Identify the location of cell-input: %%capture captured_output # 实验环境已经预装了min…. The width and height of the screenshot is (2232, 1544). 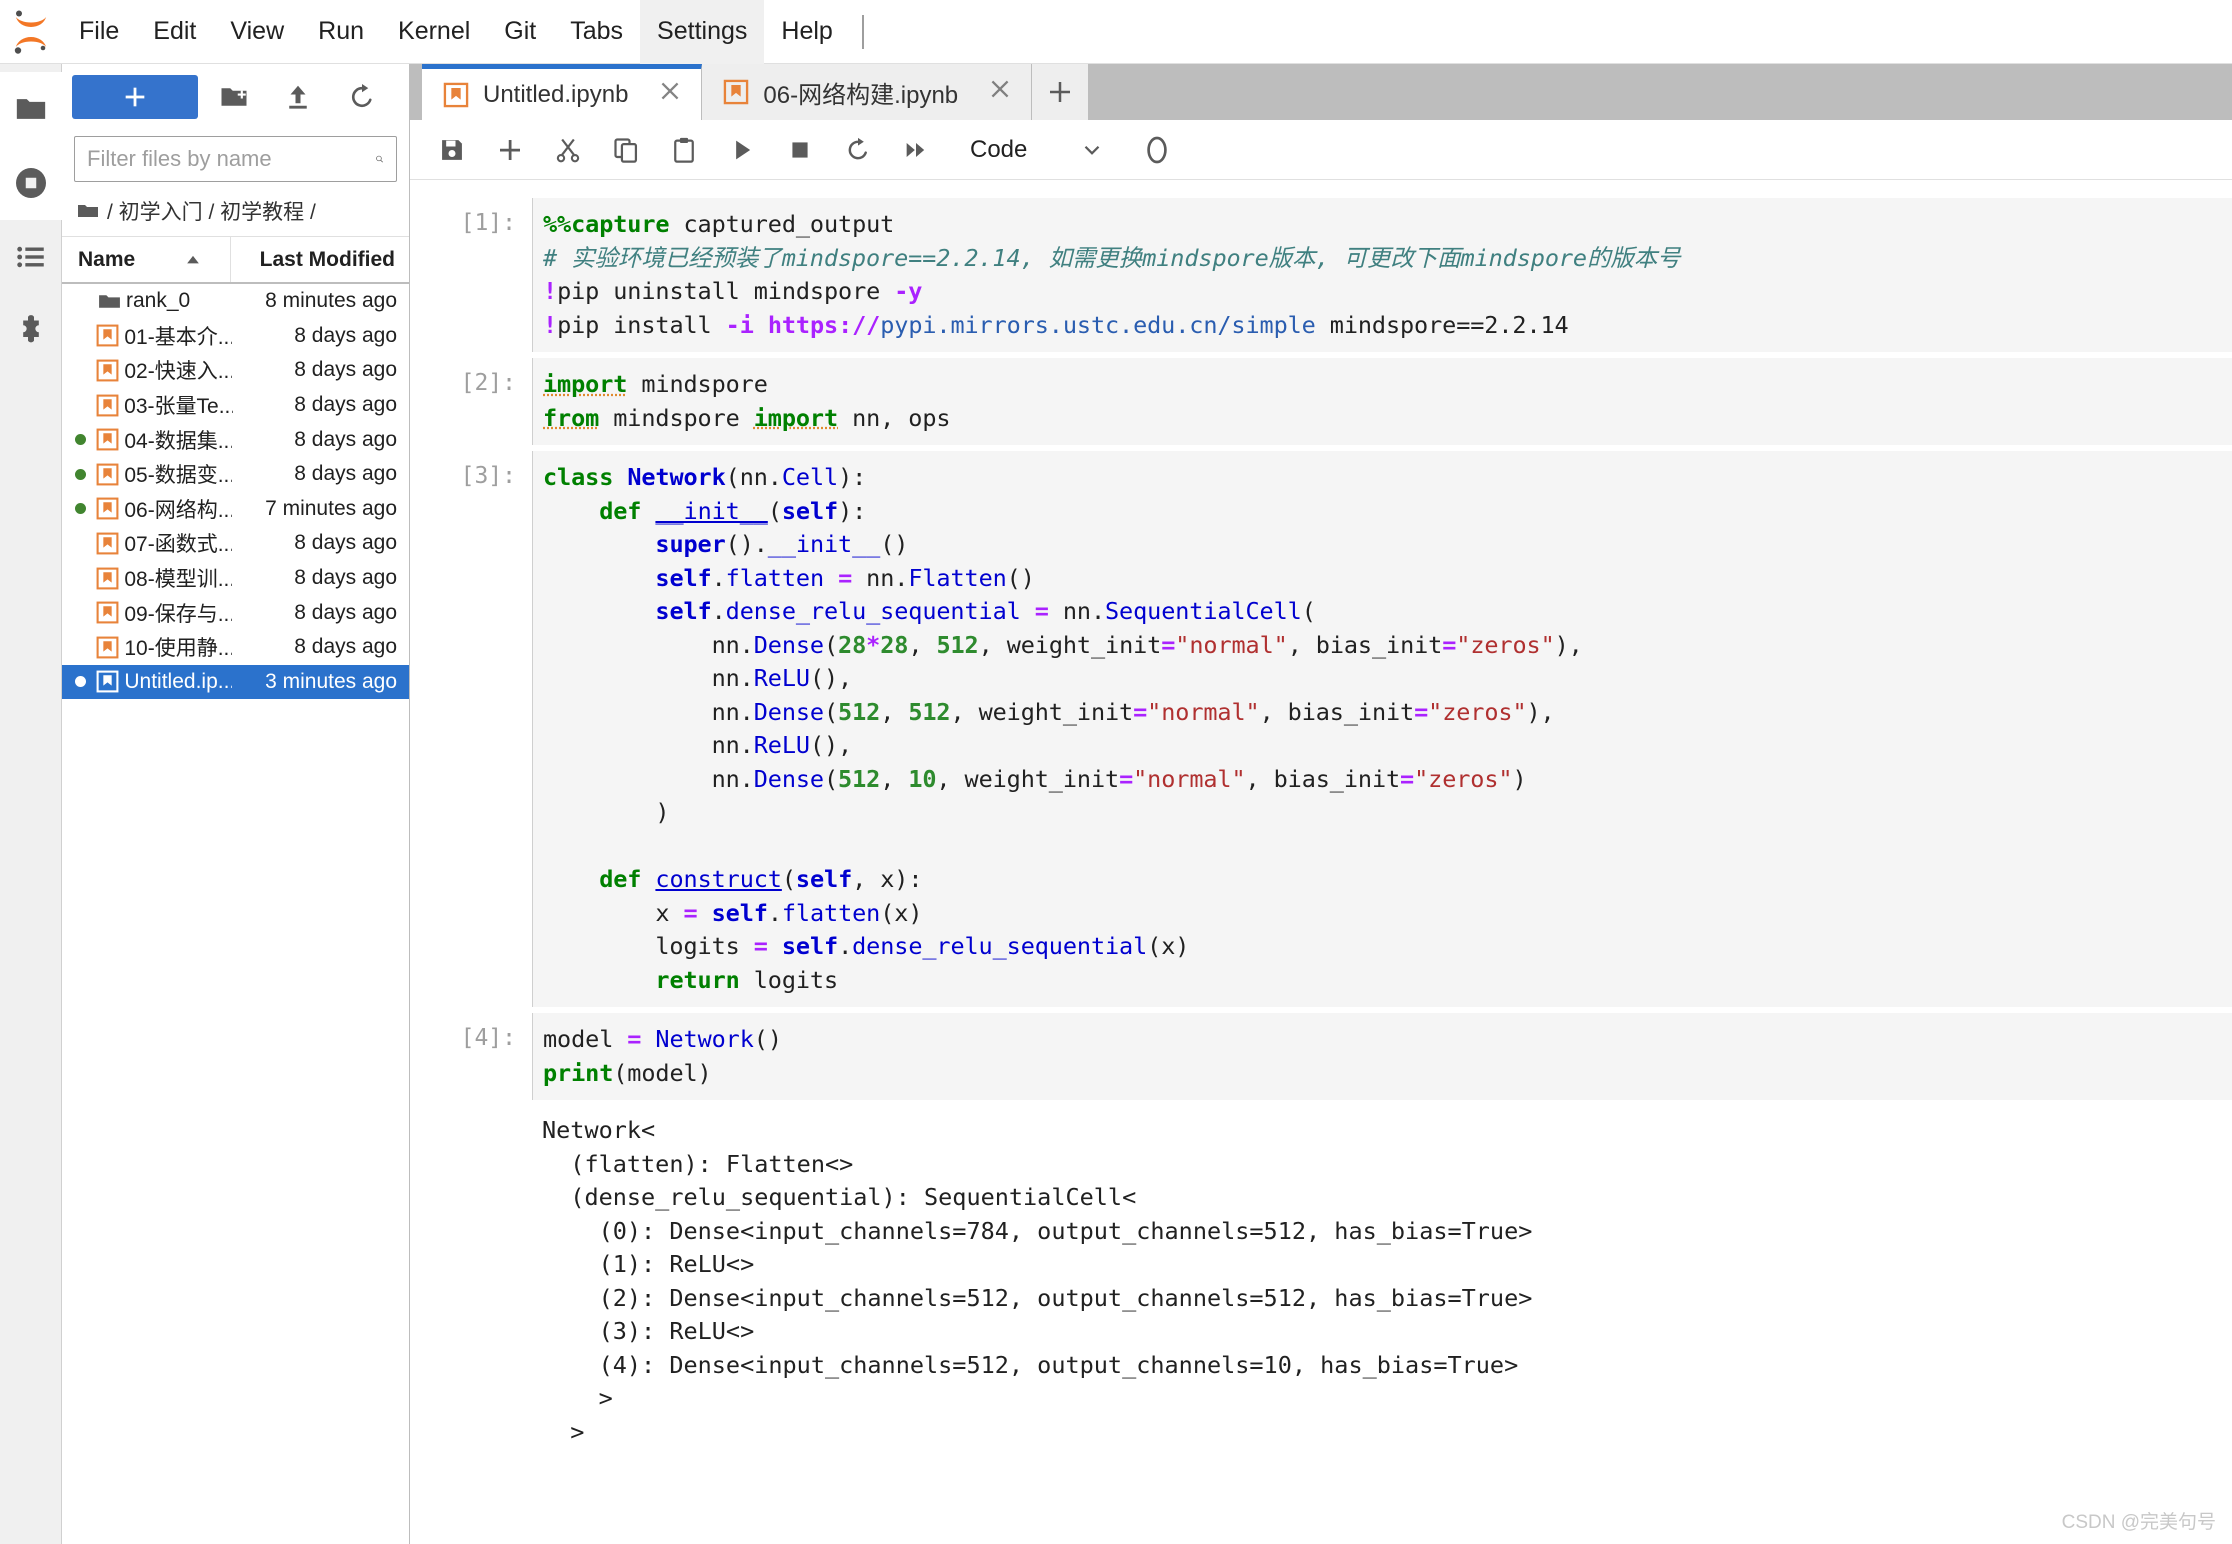
(1382, 275).